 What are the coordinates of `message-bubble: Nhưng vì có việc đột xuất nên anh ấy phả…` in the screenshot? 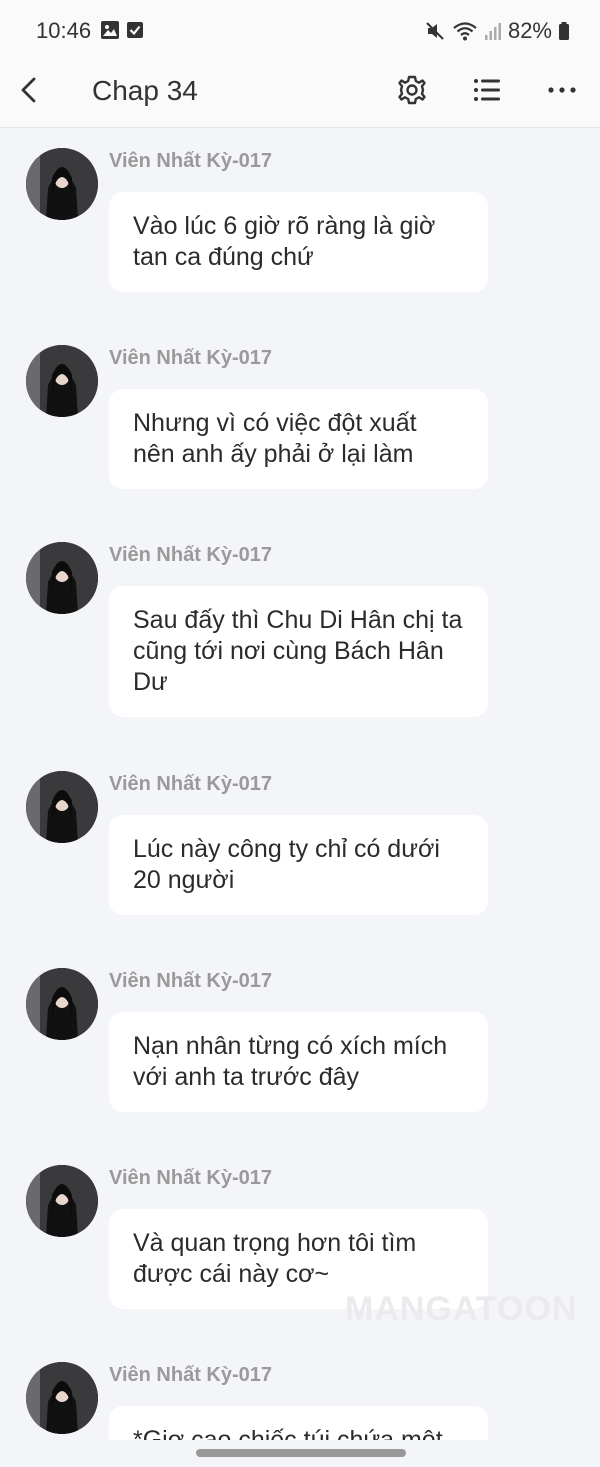 It's located at (298, 439).